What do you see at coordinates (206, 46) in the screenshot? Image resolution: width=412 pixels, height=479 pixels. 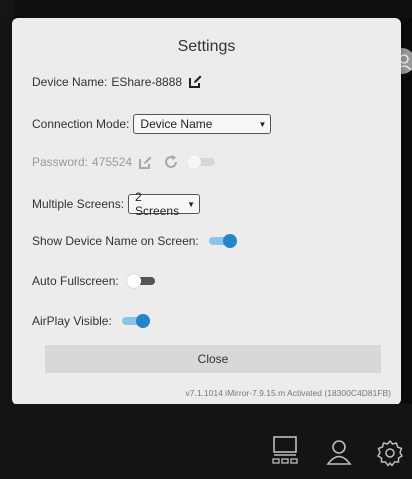 I see `dialog-title: Settings` at bounding box center [206, 46].